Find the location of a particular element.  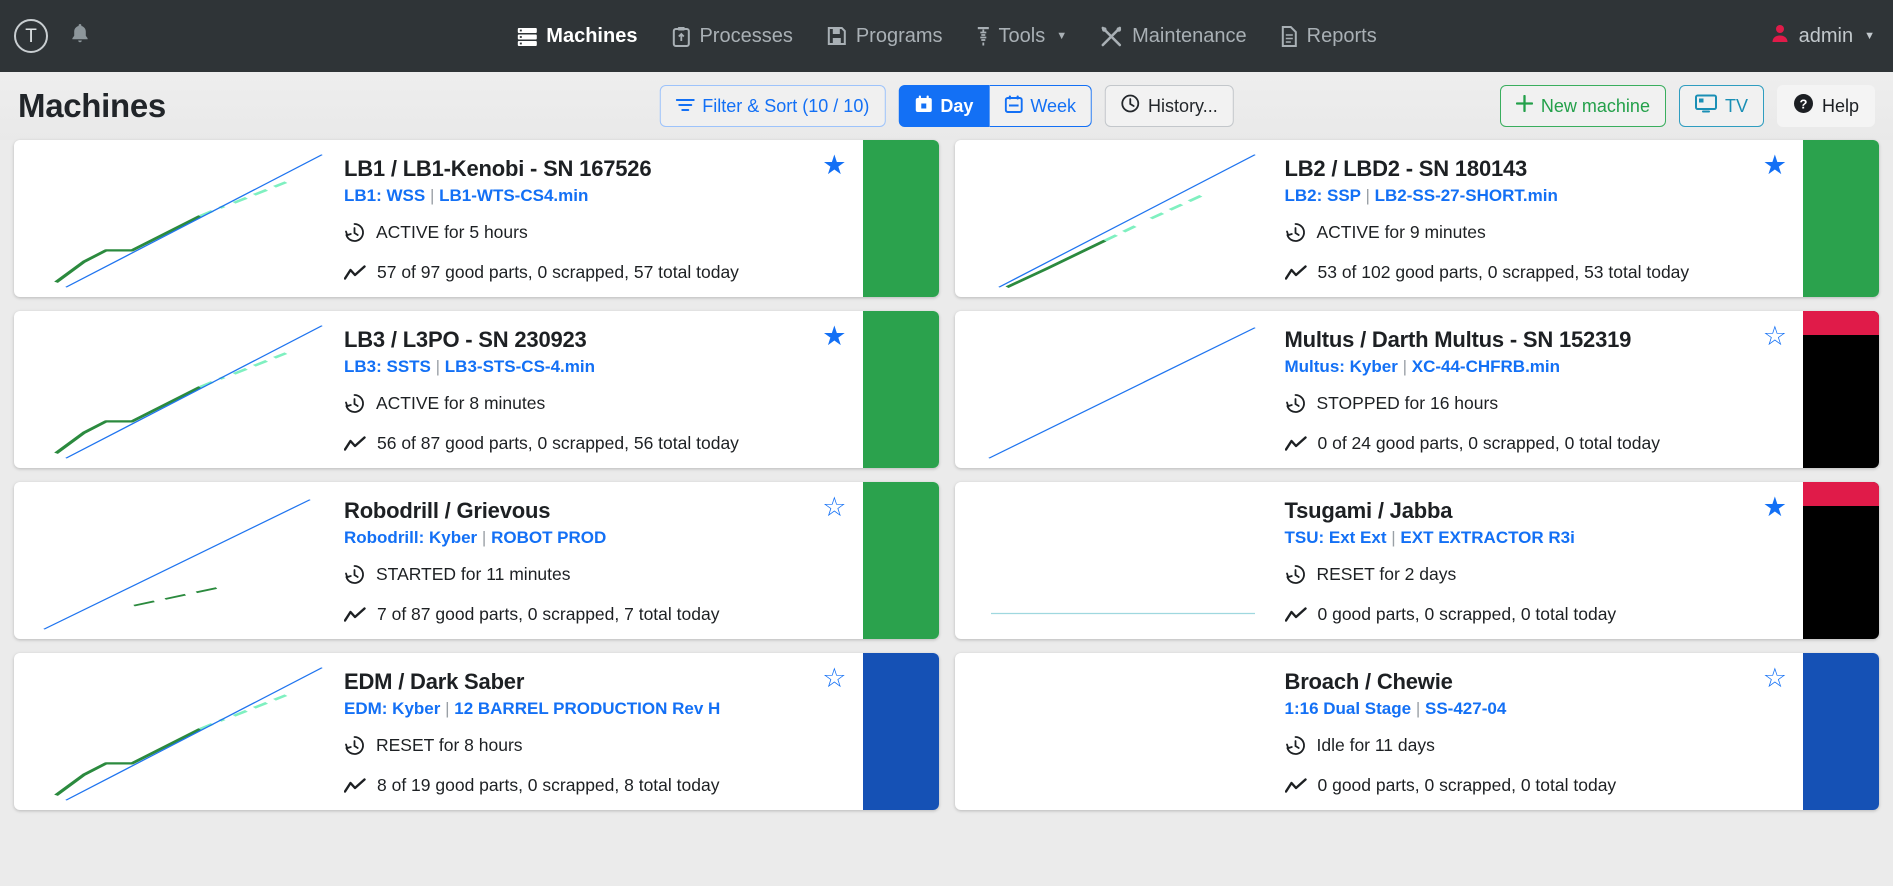

nav-left-group: T is located at coordinates (45, 36).